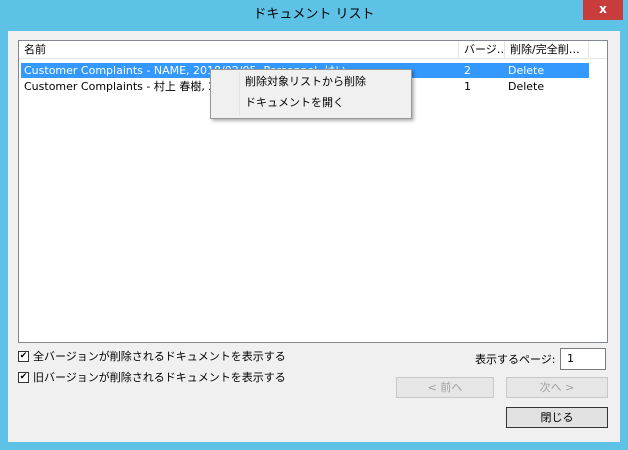 Image resolution: width=628 pixels, height=450 pixels. Describe the element at coordinates (239, 49) in the screenshot. I see `column-header-name: 名前` at that location.